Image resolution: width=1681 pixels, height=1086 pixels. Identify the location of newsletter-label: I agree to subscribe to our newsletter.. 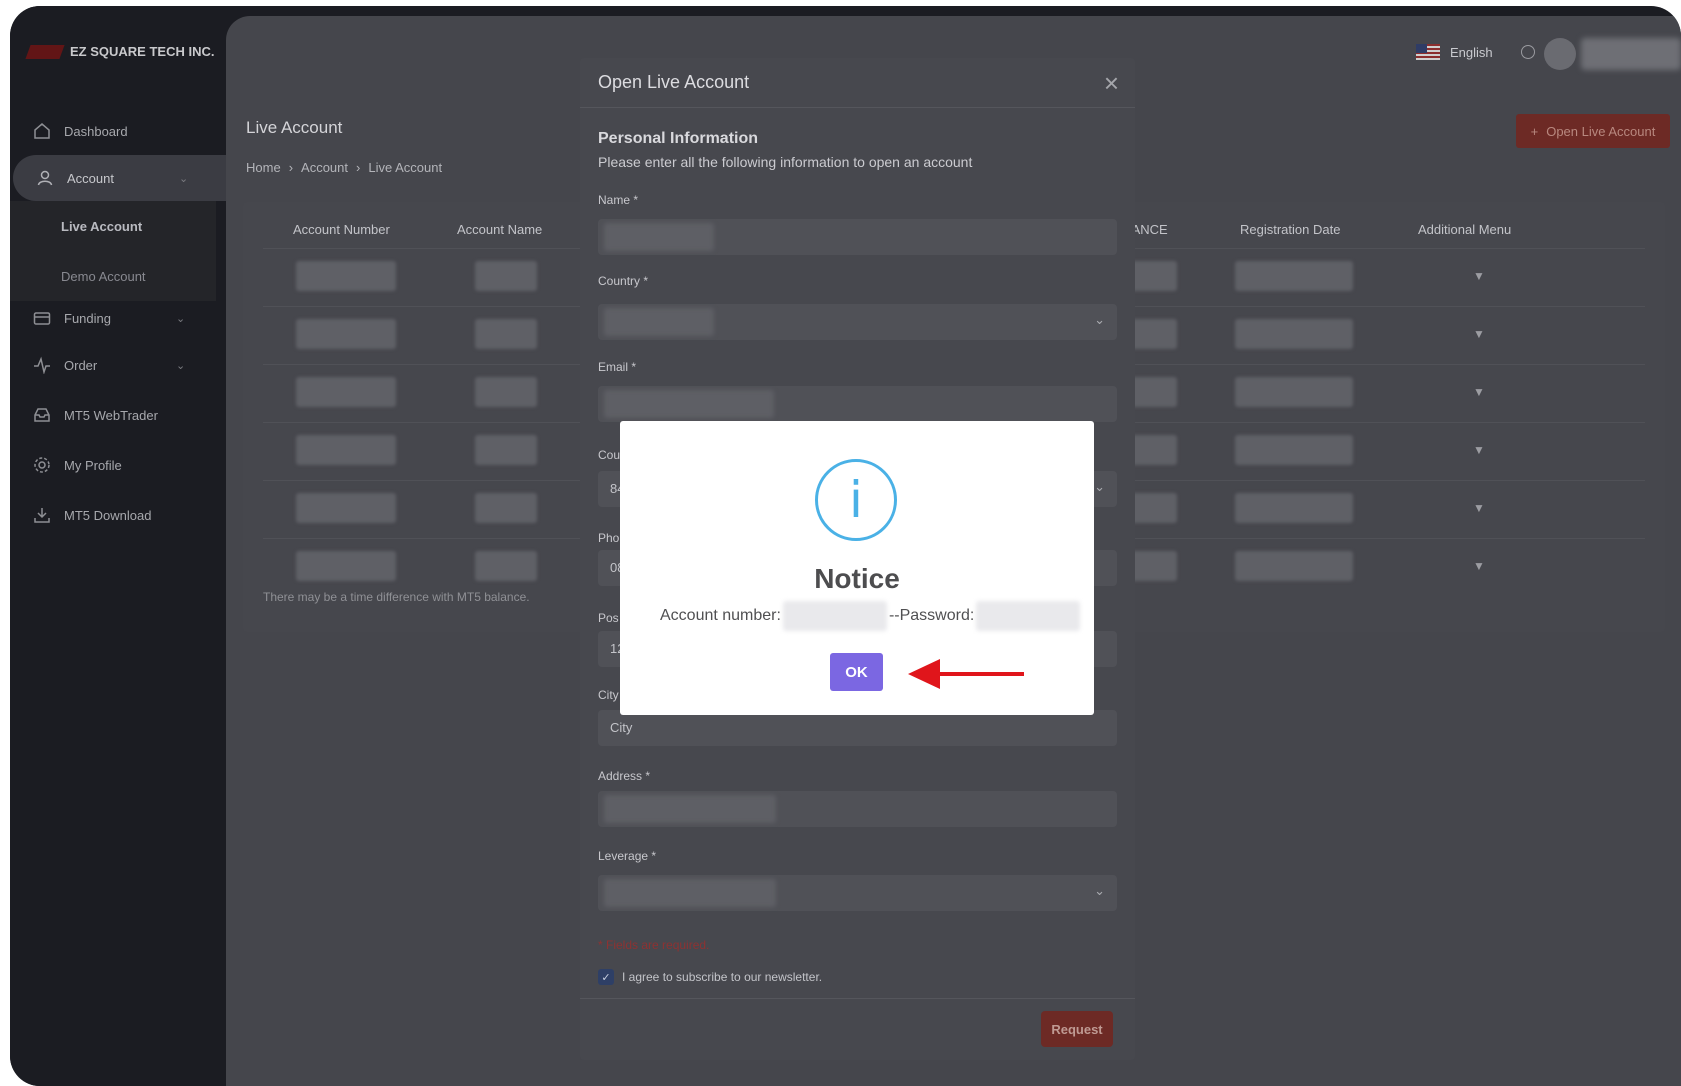
(722, 977).